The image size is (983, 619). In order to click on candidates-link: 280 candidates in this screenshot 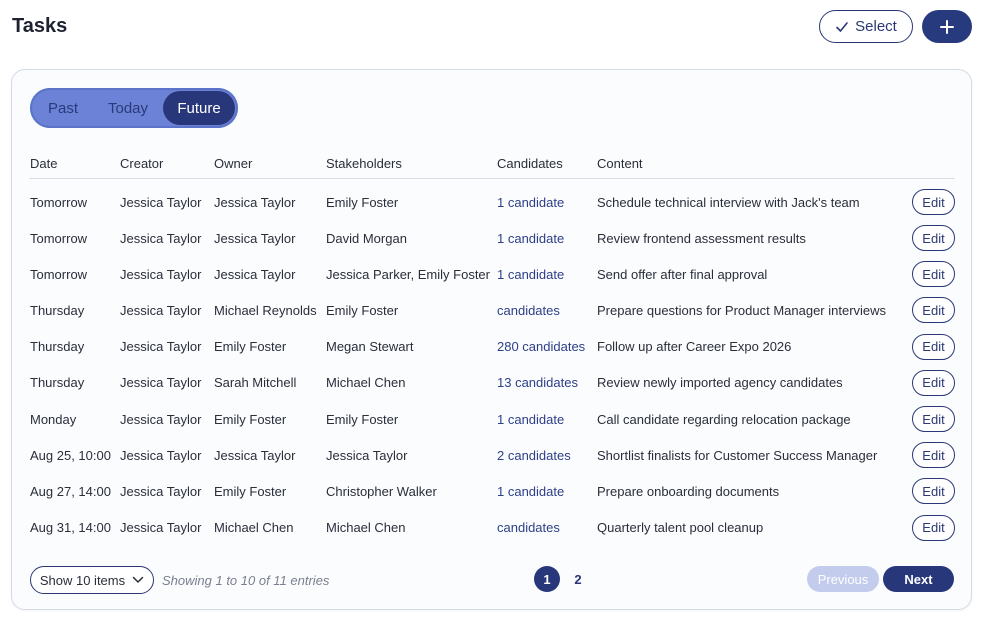, I will do `click(541, 346)`.